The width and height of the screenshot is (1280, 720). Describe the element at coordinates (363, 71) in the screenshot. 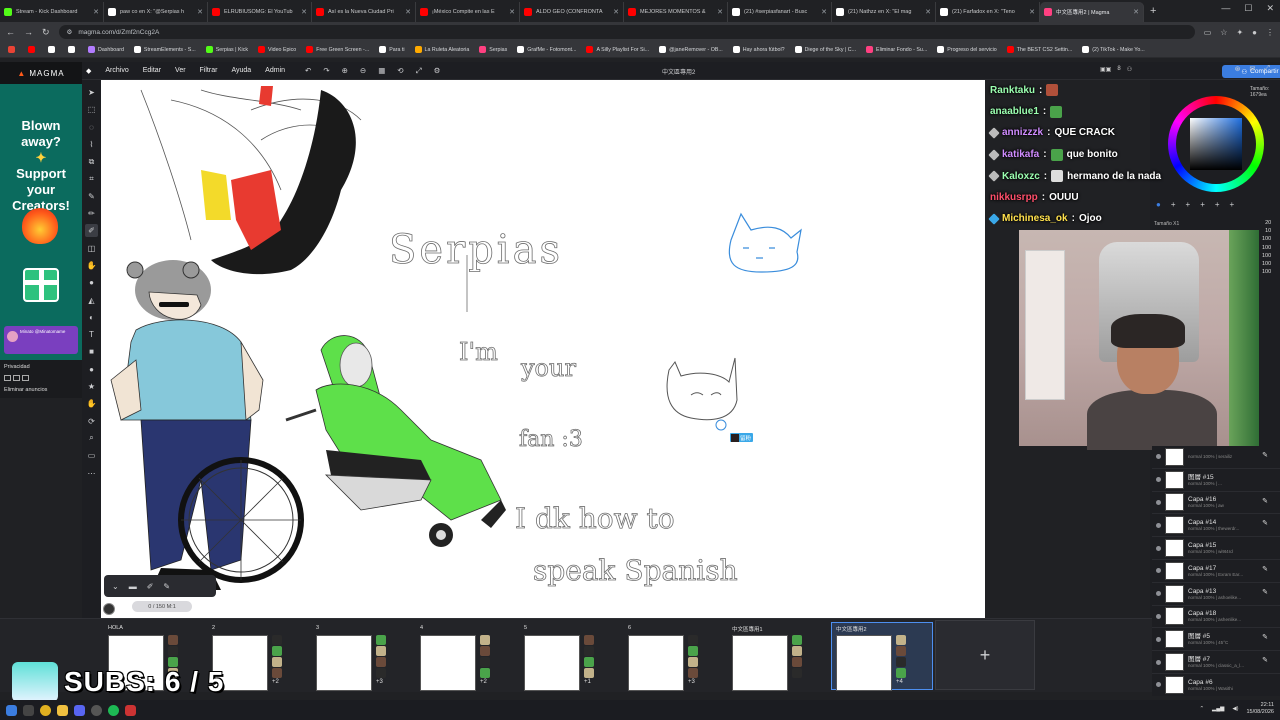

I see `zoom-out-icon: ⊖` at that location.